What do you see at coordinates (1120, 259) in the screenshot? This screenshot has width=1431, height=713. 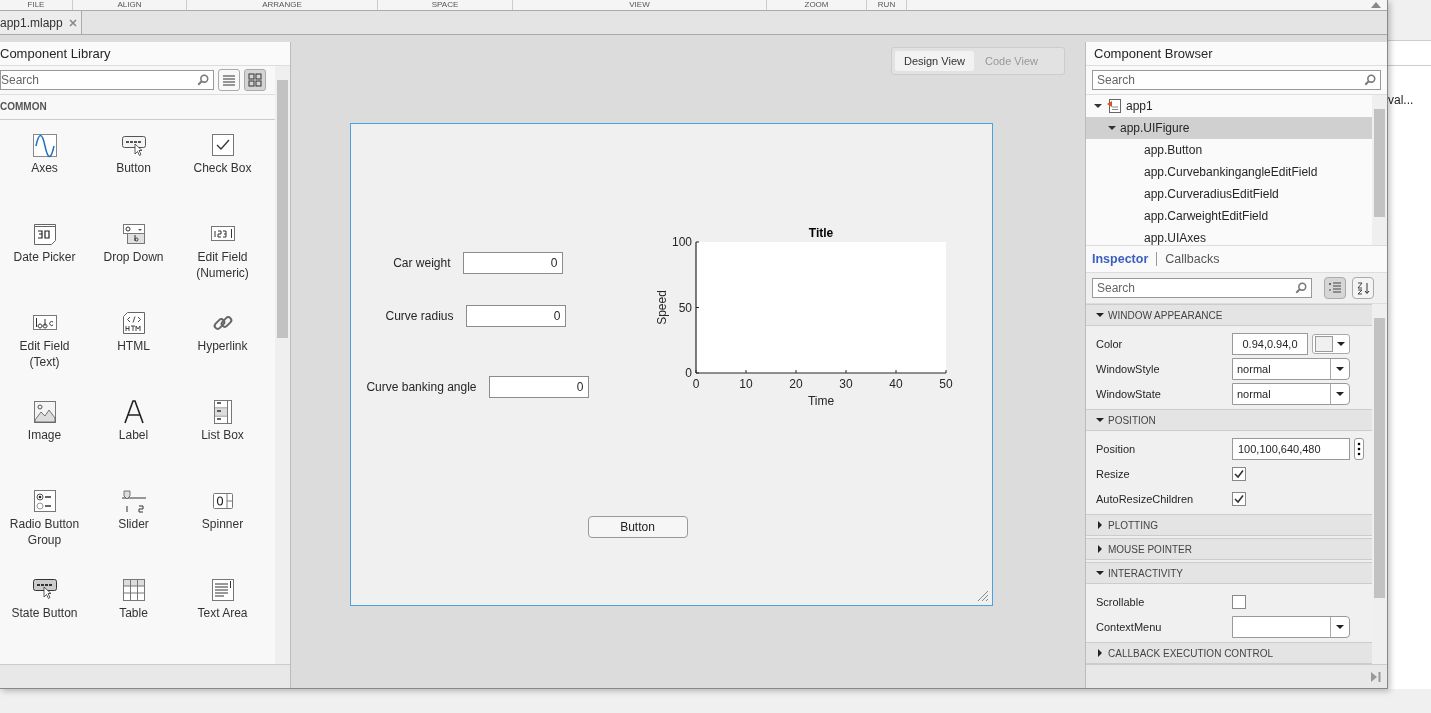 I see `inspector-tab: Inspector` at bounding box center [1120, 259].